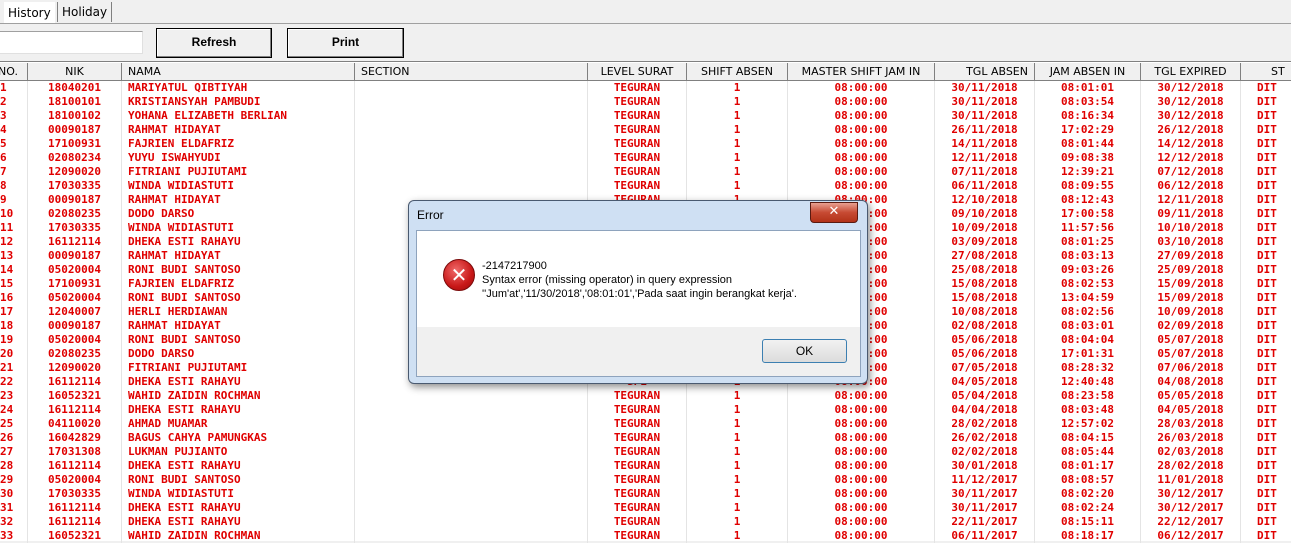  Describe the element at coordinates (1088, 116) in the screenshot. I see `row-jam-absen: 08:16:34` at that location.